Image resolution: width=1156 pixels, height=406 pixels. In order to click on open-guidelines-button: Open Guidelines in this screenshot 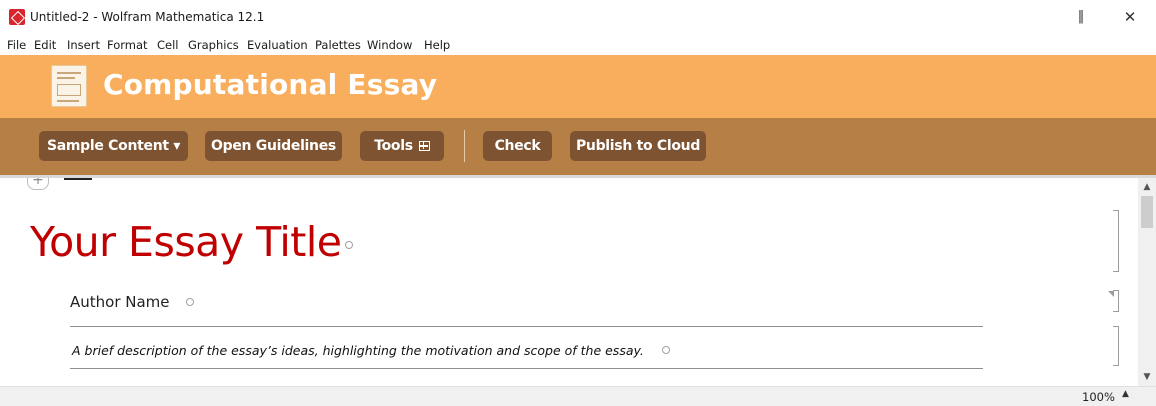, I will do `click(273, 146)`.